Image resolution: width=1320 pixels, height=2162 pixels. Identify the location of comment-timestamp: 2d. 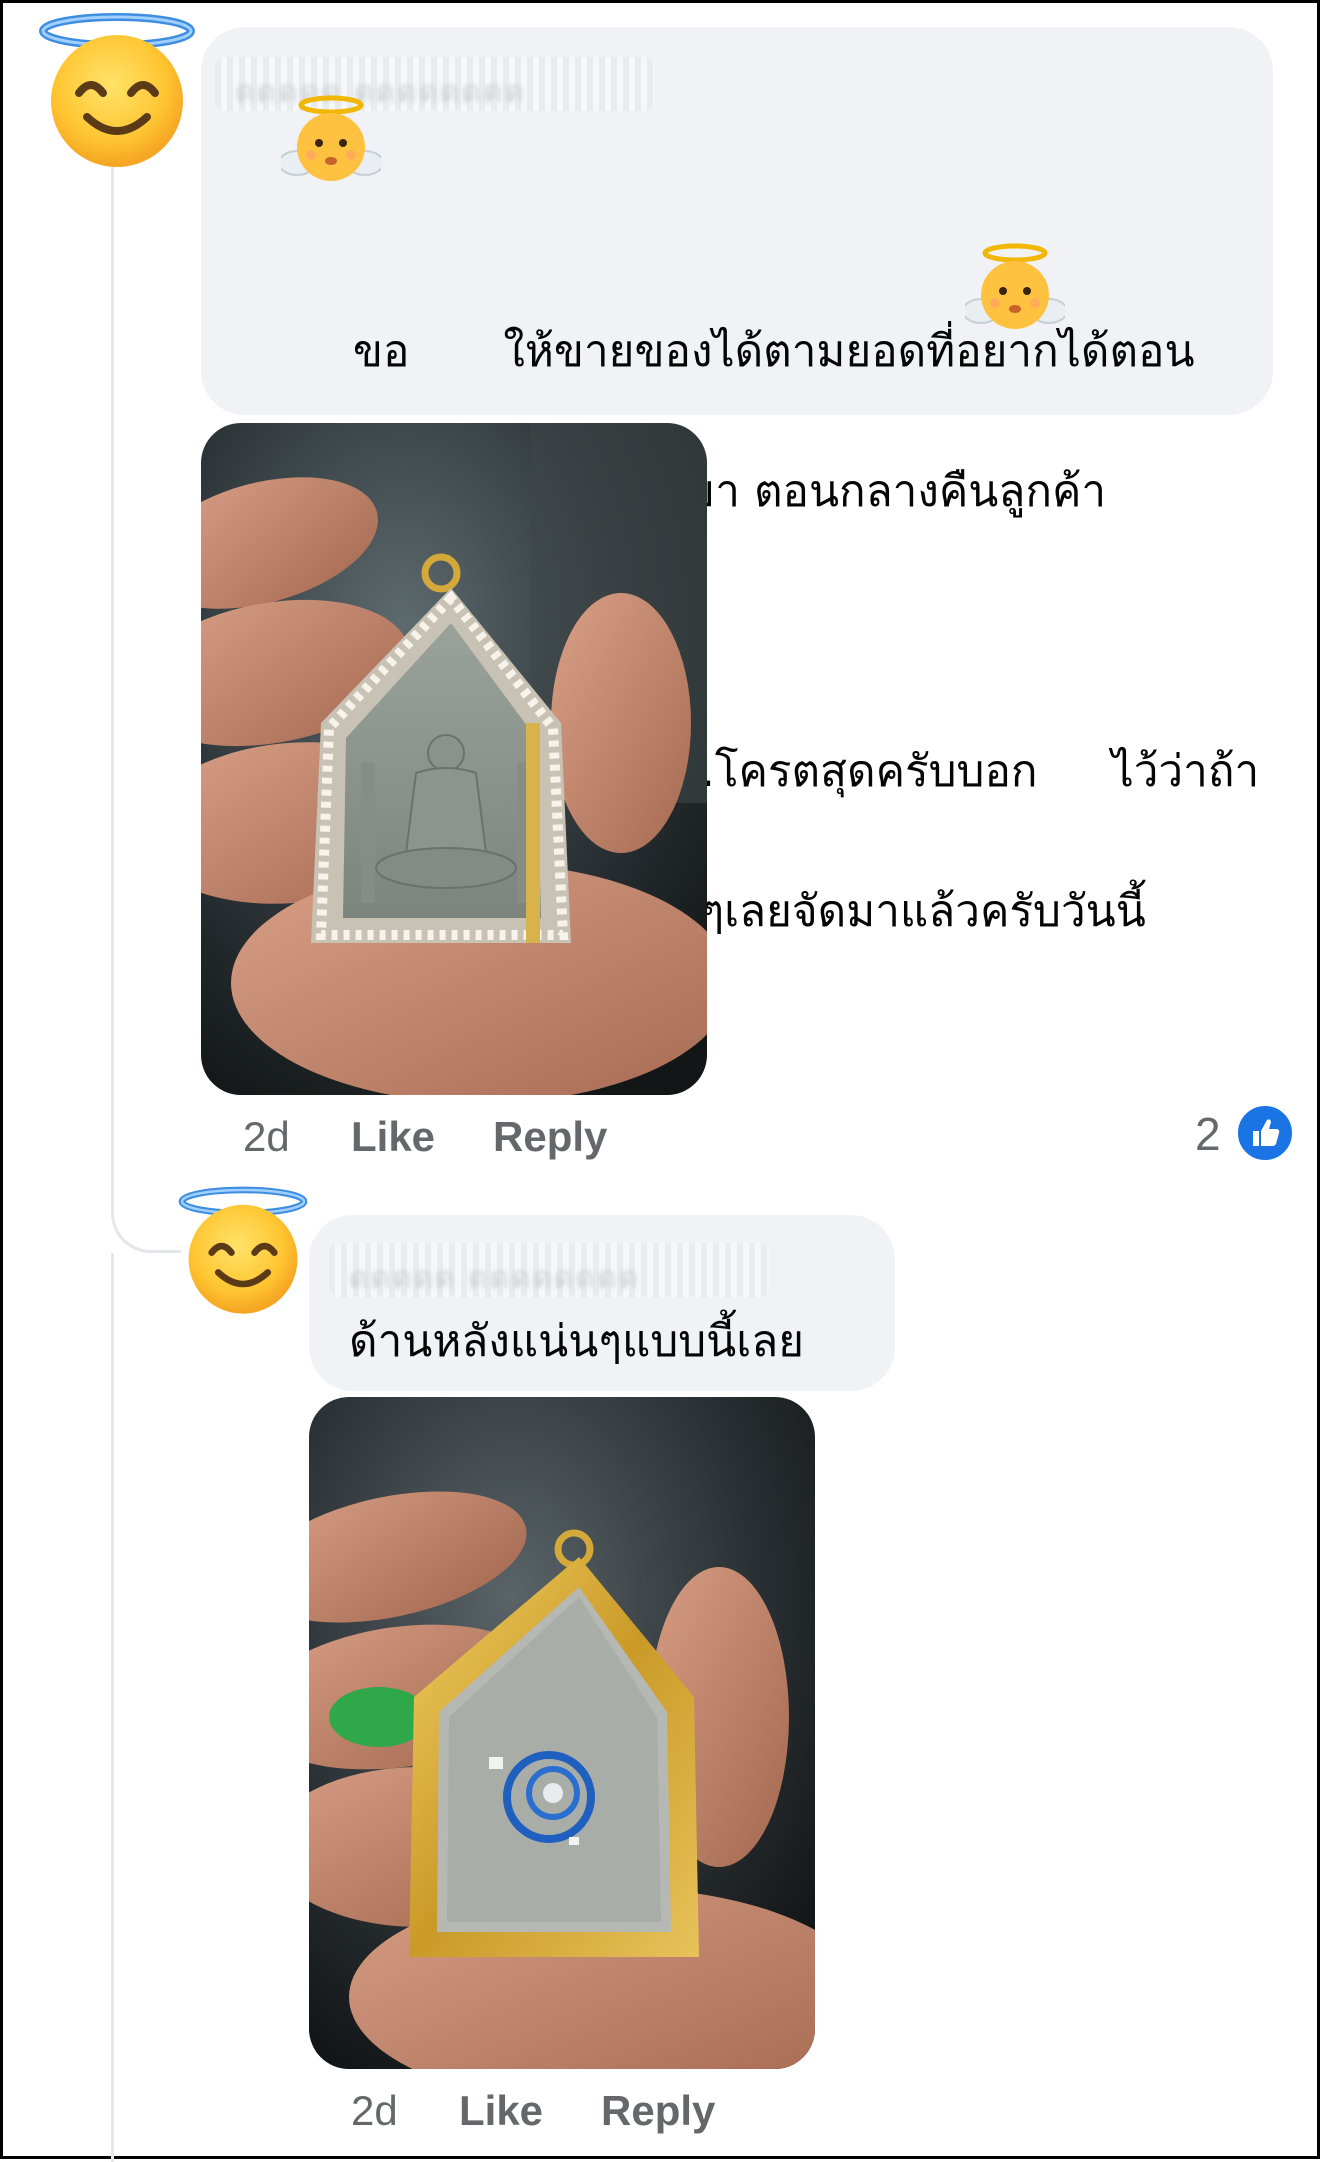
(266, 1137).